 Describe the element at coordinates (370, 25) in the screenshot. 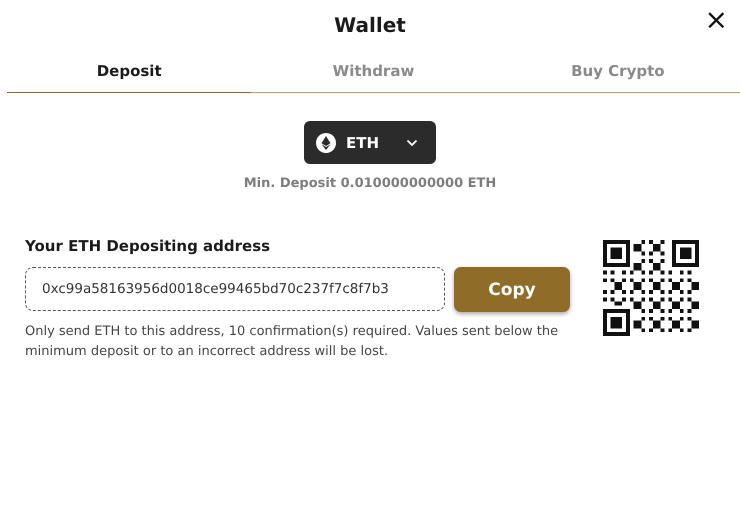

I see `window-title: Wallet` at that location.